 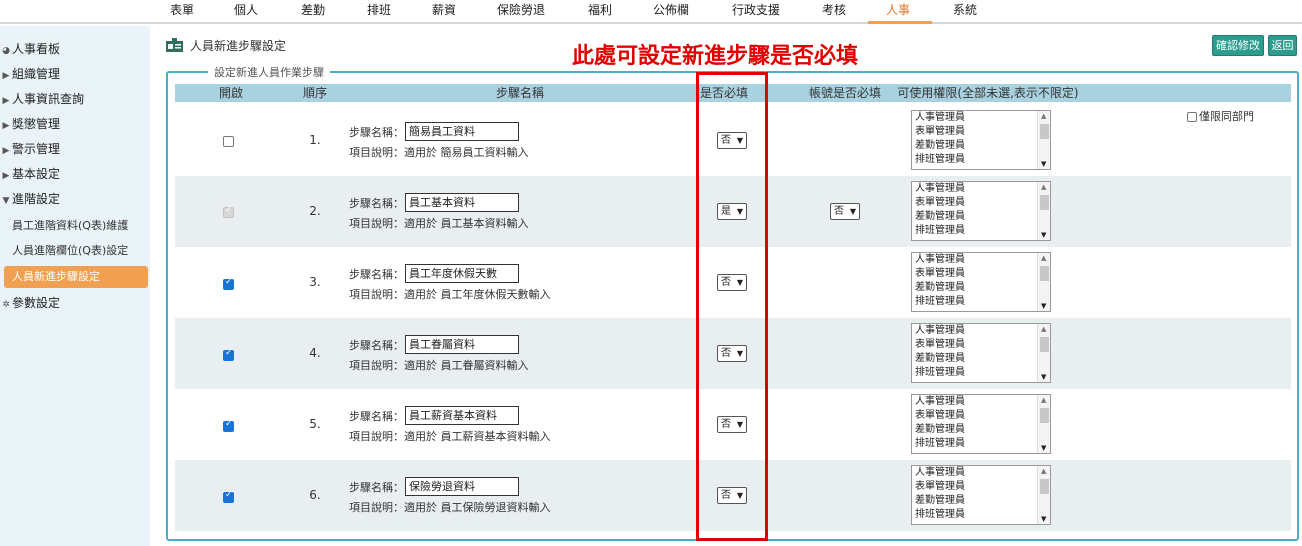 I want to click on back-button: 返回, so click(x=1282, y=45).